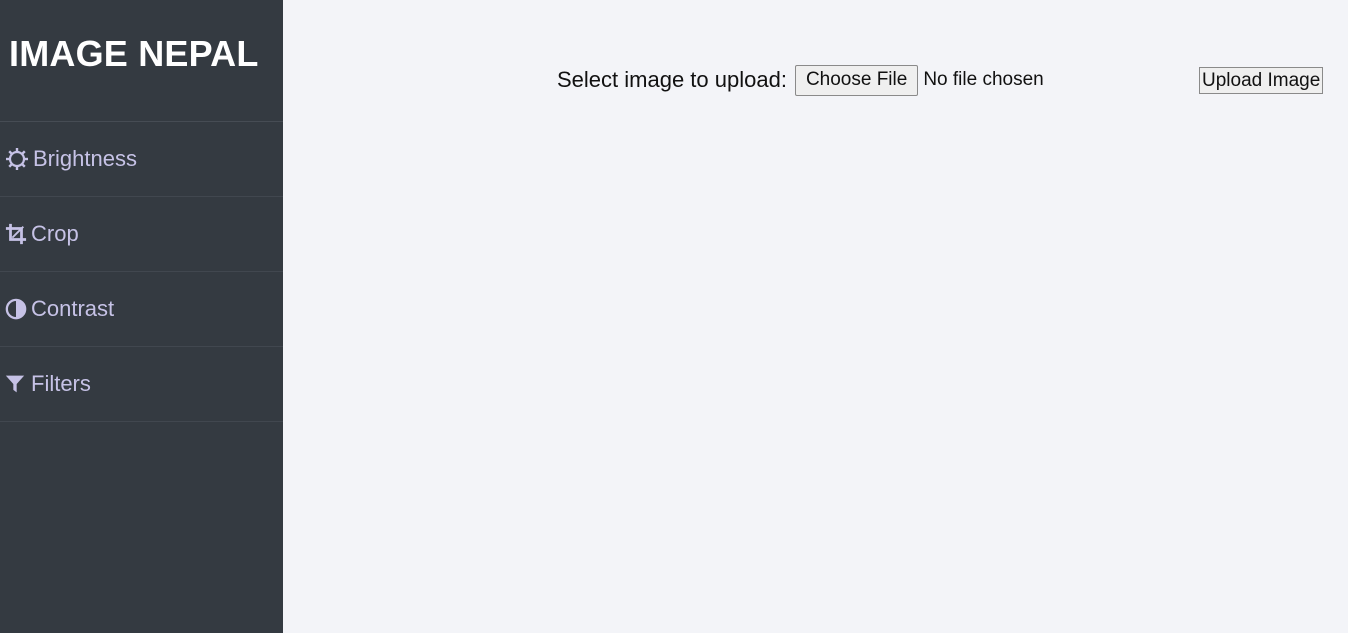 Image resolution: width=1348 pixels, height=633 pixels. Describe the element at coordinates (1261, 80) in the screenshot. I see `upload-image-button: Upload Image` at that location.